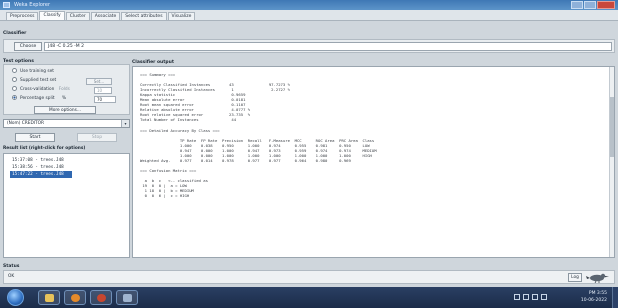  What do you see at coordinates (37, 71) in the screenshot?
I see `use-training-set-label: Use training set` at bounding box center [37, 71].